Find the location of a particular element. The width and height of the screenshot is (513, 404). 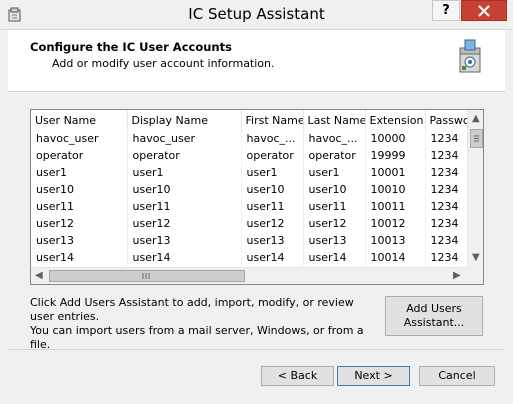

cell-extension: 10011 is located at coordinates (395, 206).